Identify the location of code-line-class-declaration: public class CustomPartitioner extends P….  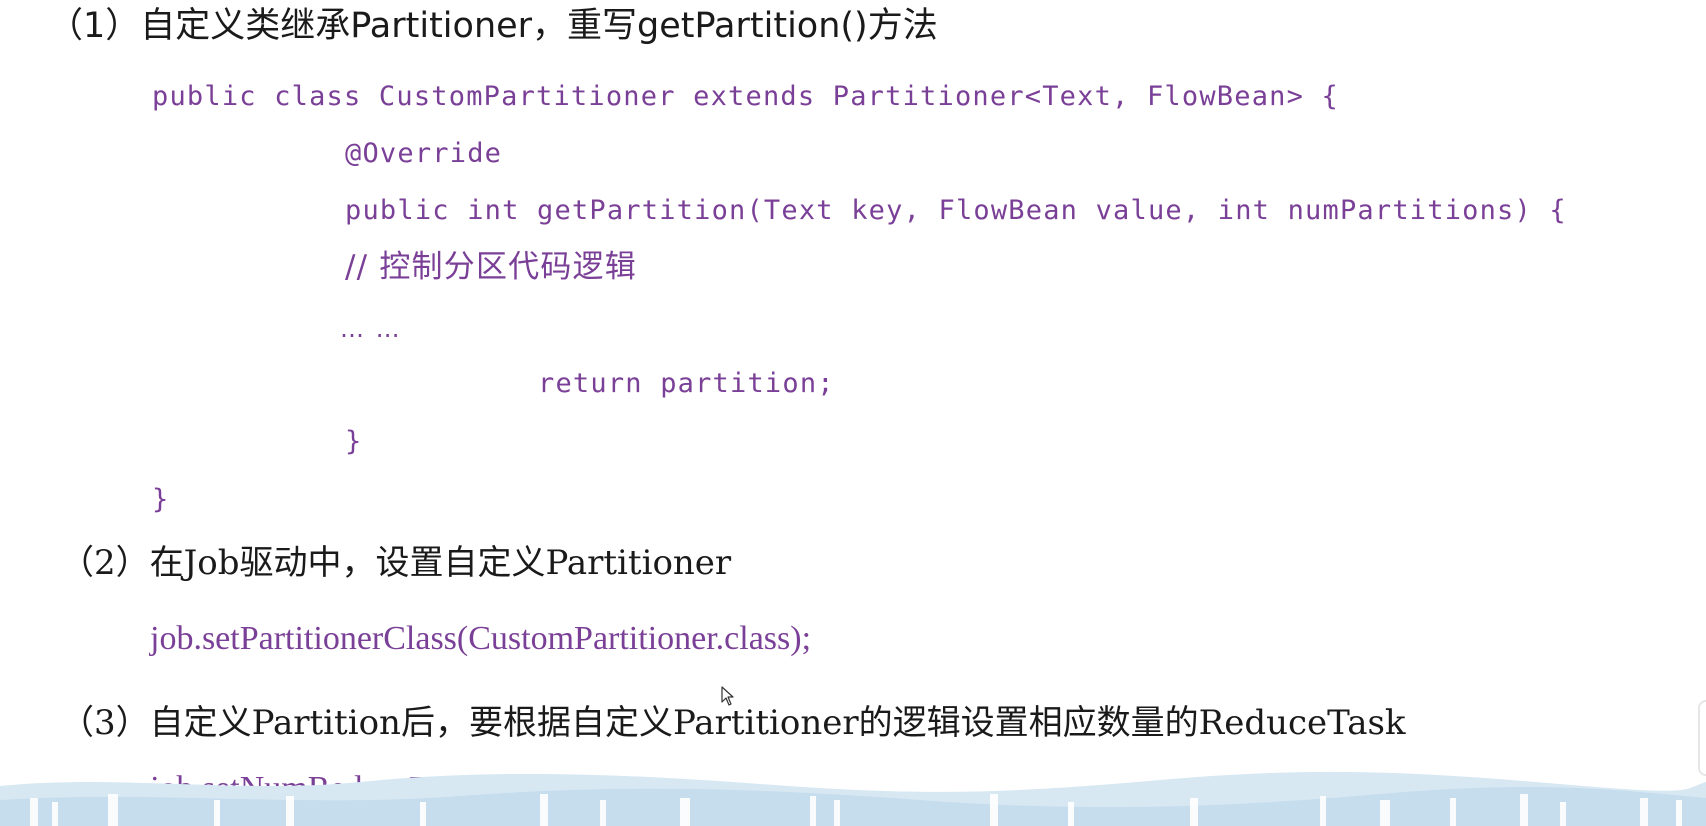
(745, 96).